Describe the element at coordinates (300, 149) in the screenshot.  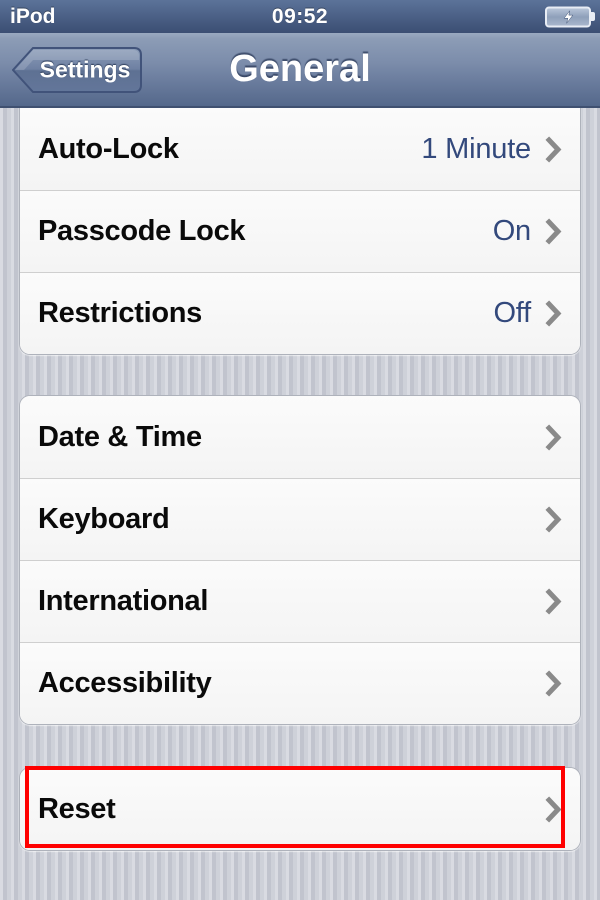
I see `settings-row-auto-lock: Auto-Lock 1 Minute` at that location.